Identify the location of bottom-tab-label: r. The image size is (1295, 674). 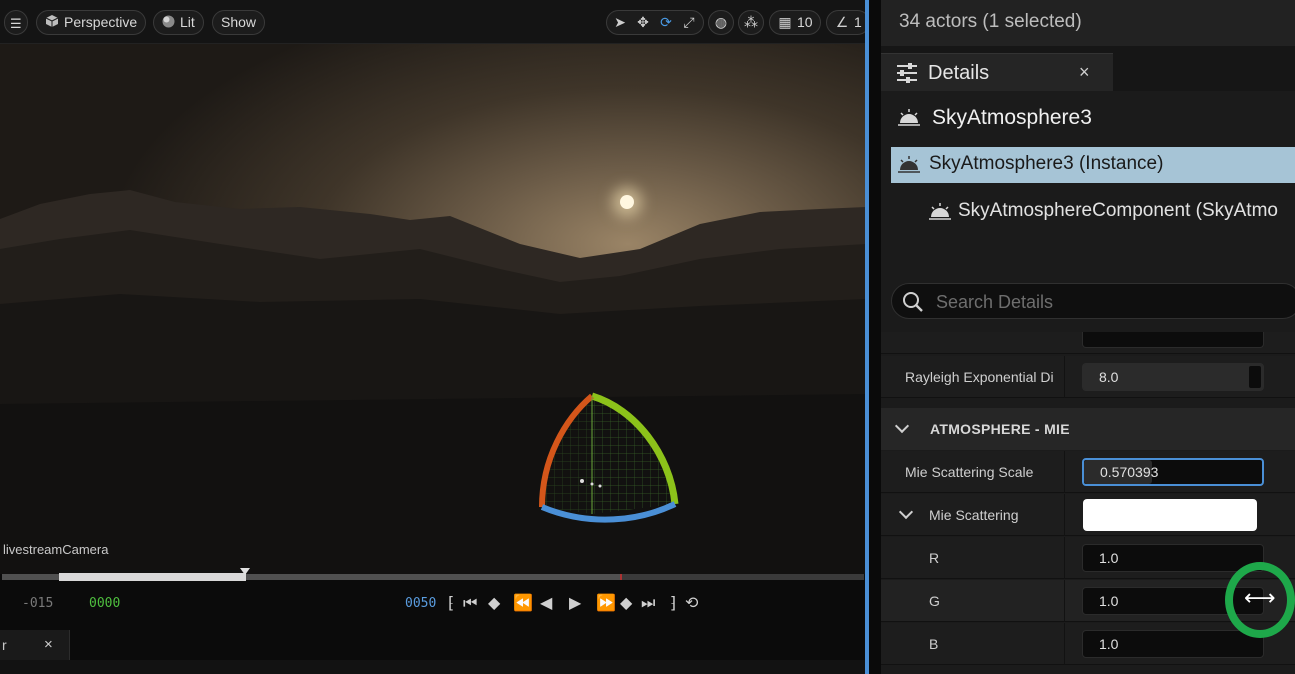
(4, 645).